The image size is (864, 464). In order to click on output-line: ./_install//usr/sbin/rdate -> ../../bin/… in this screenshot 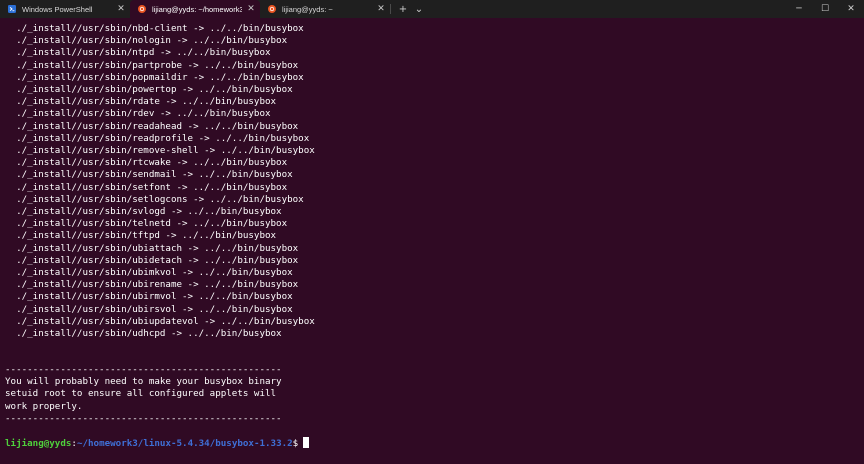, I will do `click(141, 102)`.